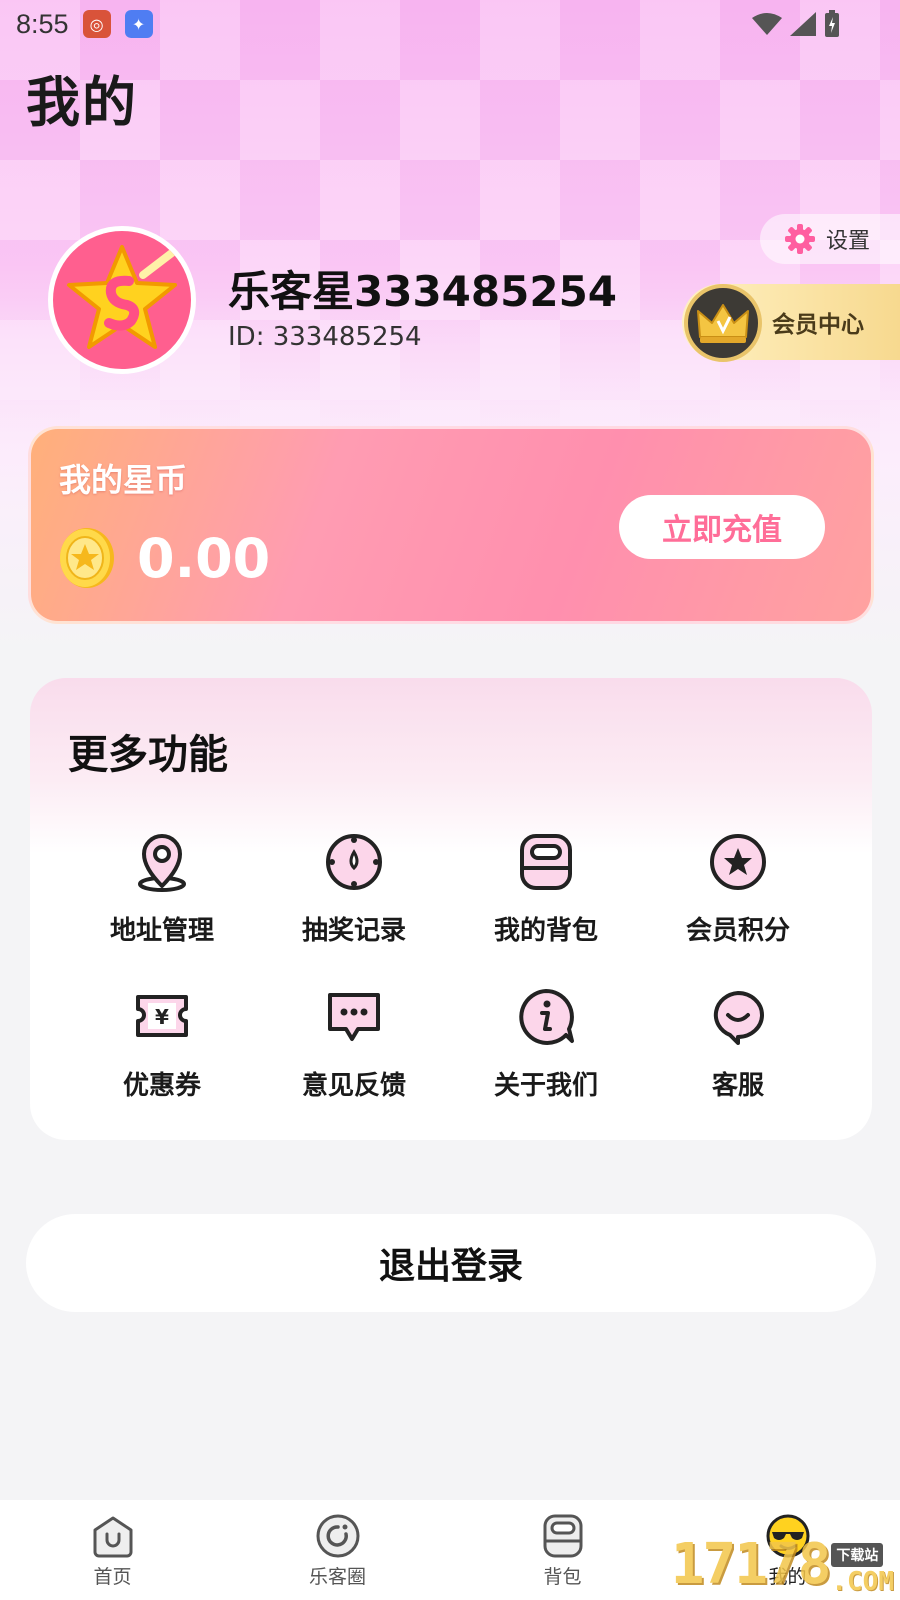 The height and width of the screenshot is (1600, 900). Describe the element at coordinates (138, 24) in the screenshot. I see `app-notification-icon: ✦` at that location.